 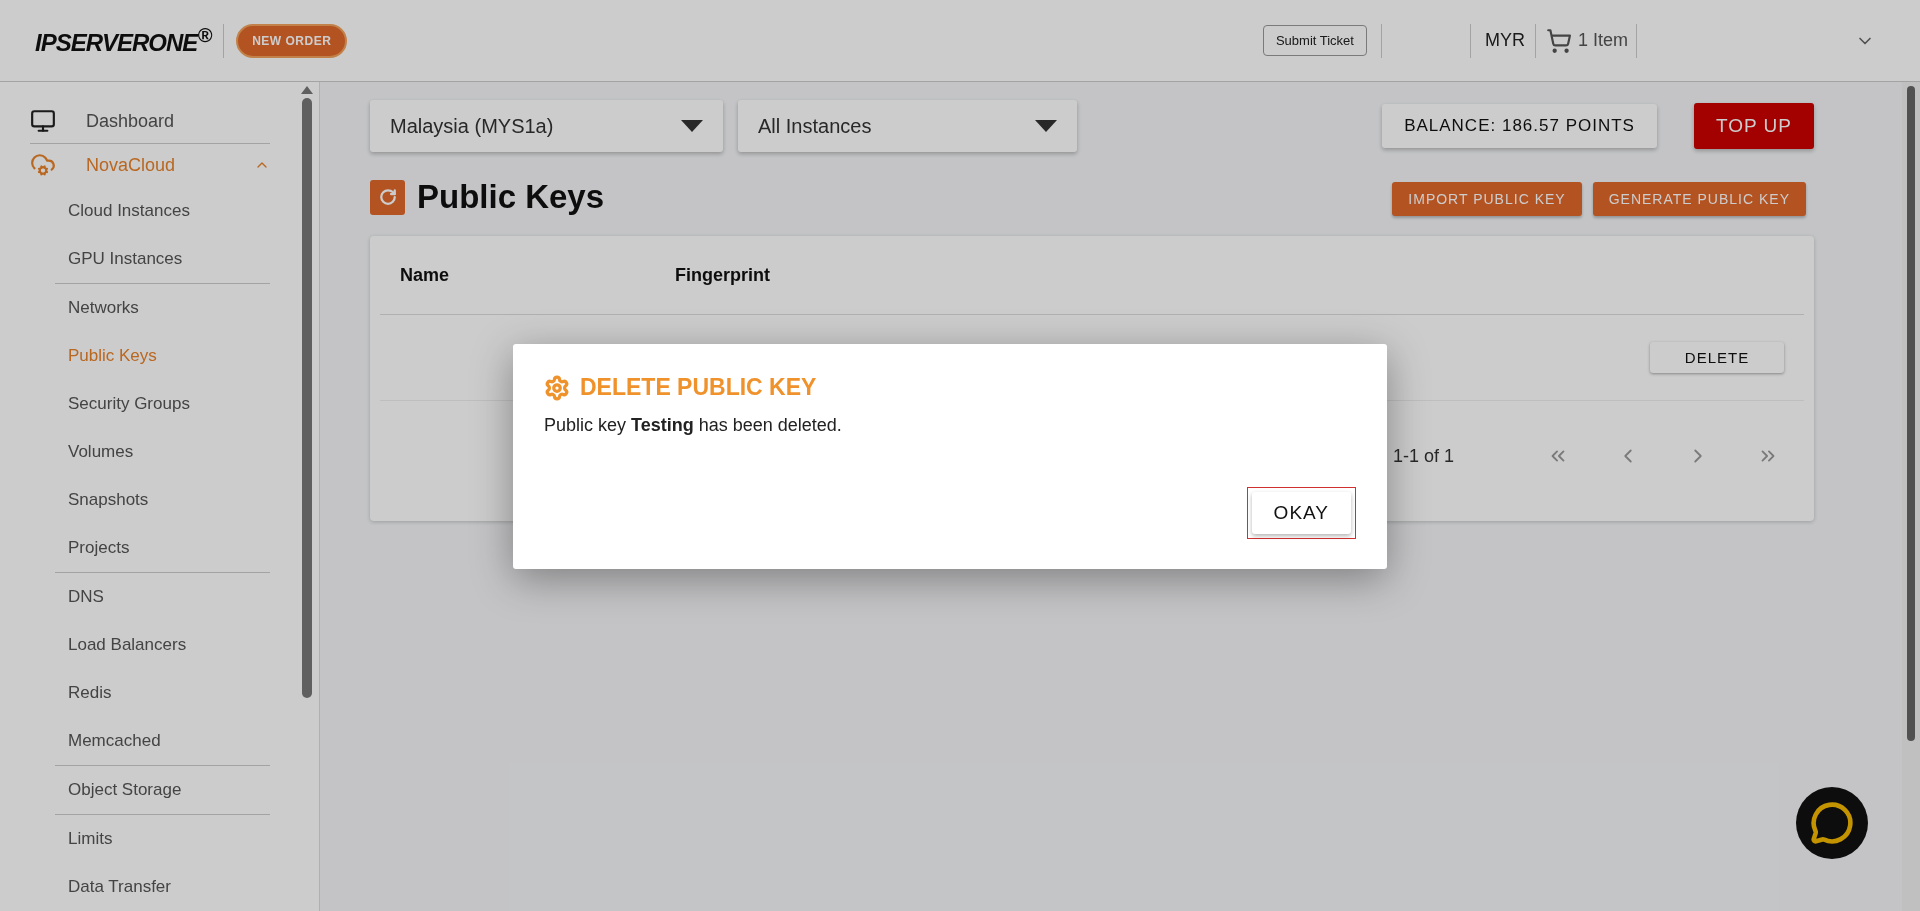 I want to click on column-header: Fingerprint, so click(x=723, y=275).